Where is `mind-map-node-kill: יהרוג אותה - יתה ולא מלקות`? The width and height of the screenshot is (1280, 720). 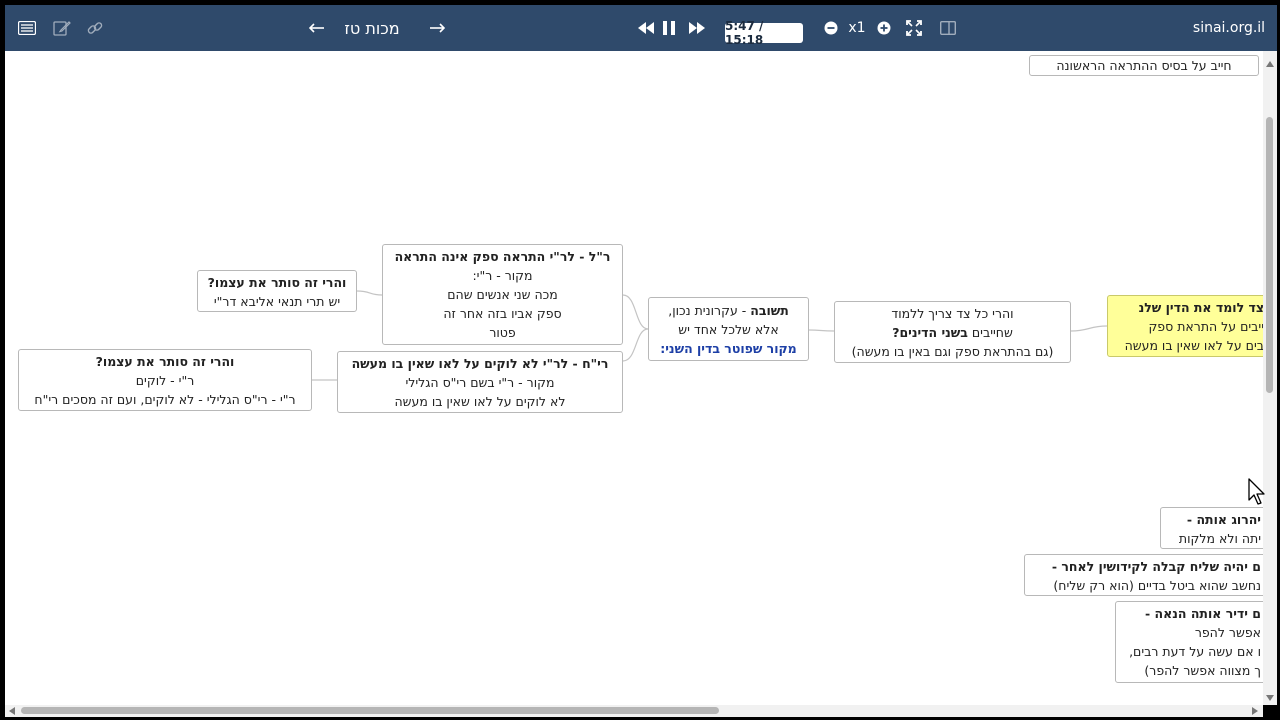
mind-map-node-kill: יהרוג אותה - יתה ולא מלקות is located at coordinates (1211, 528).